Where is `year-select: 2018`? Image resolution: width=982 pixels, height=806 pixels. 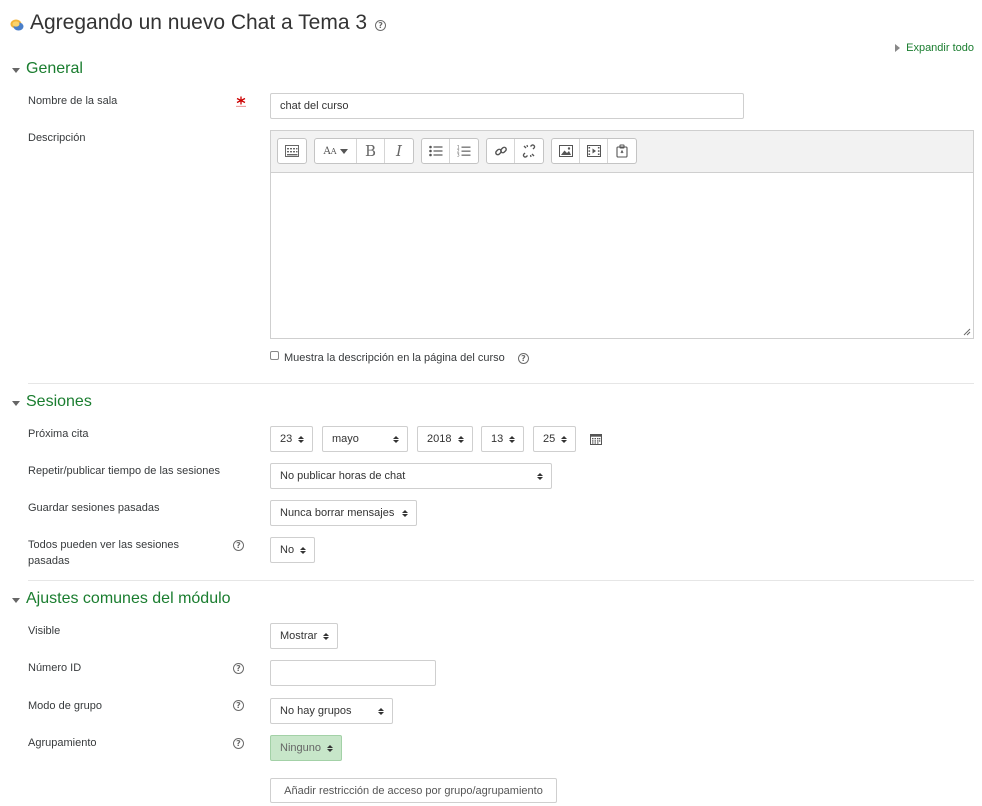
year-select: 2018 is located at coordinates (445, 439).